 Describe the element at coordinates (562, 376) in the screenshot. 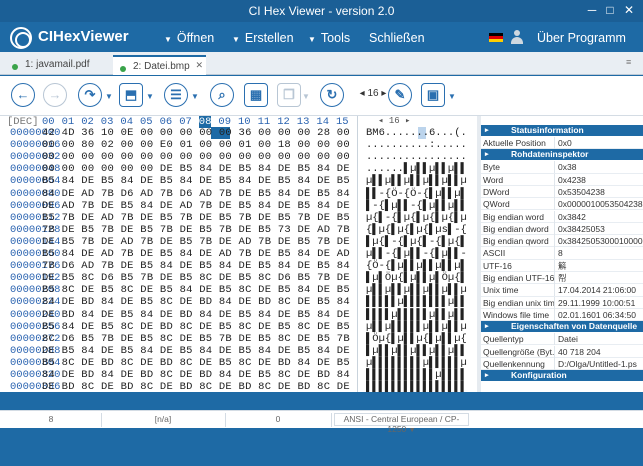

I see `section-configuration: Konfiguration` at that location.